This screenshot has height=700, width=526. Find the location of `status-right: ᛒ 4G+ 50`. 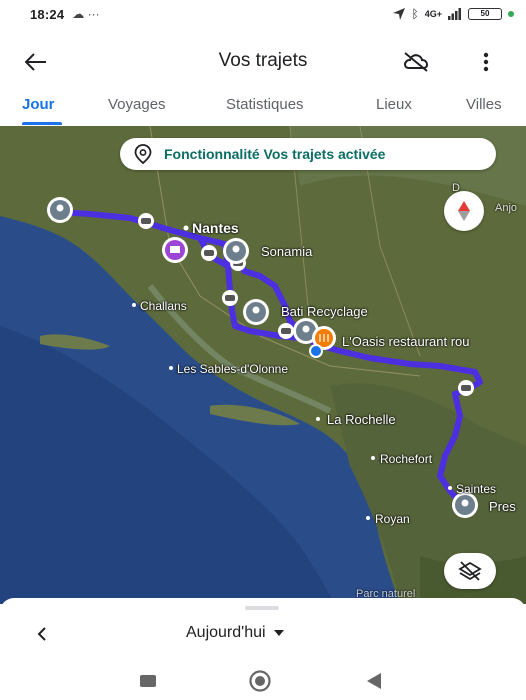

status-right: ᛒ 4G+ 50 is located at coordinates (453, 14).